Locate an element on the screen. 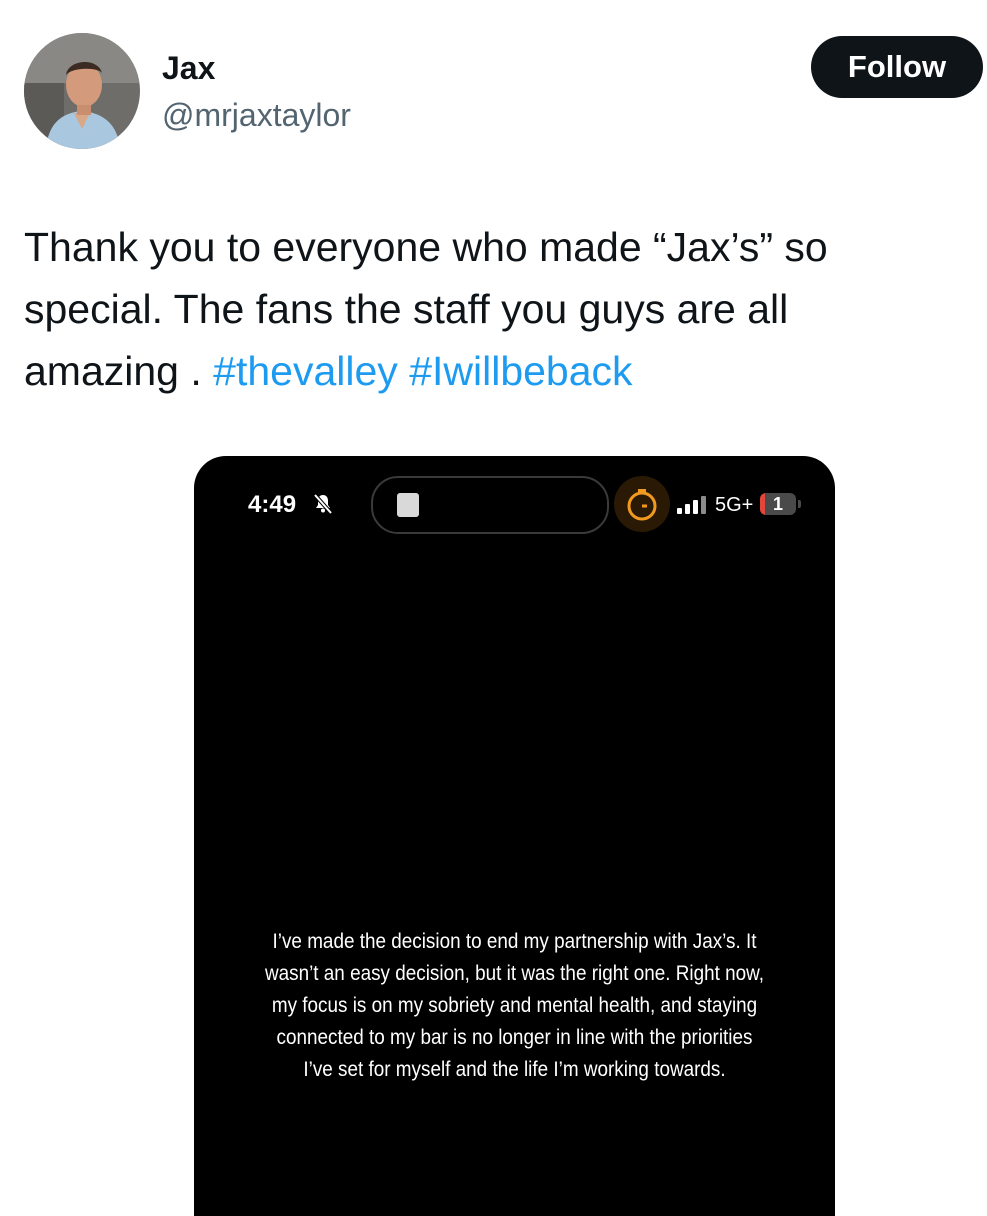 This screenshot has height=1216, width=987. author-display-name: Jax is located at coordinates (188, 68).